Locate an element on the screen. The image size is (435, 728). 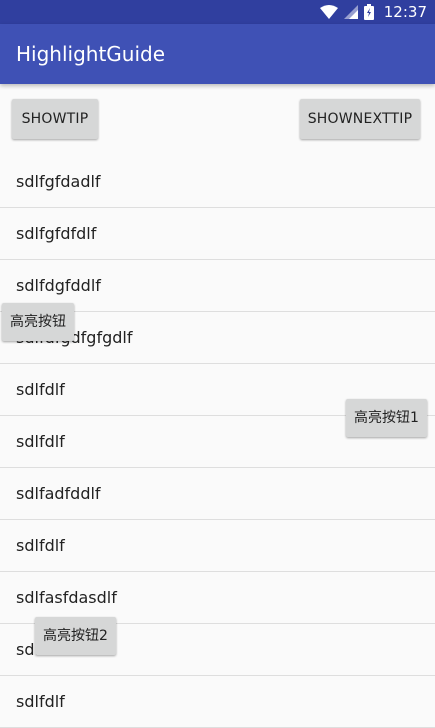
list-item: sdlfadfddlf is located at coordinates (217, 494).